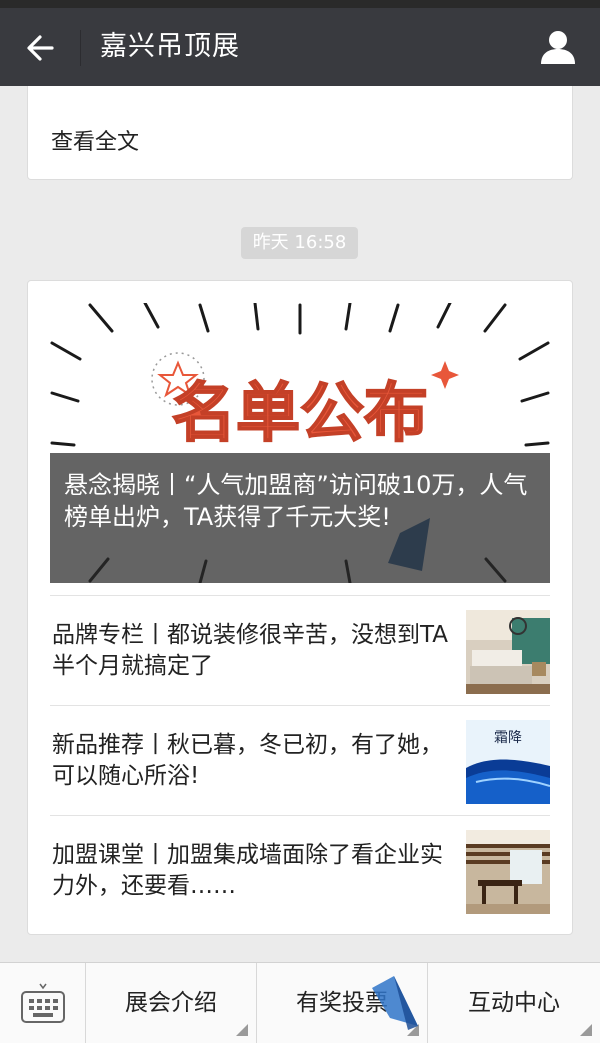 This screenshot has width=600, height=1043. Describe the element at coordinates (95, 140) in the screenshot. I see `read-more-link: 查看全文` at that location.